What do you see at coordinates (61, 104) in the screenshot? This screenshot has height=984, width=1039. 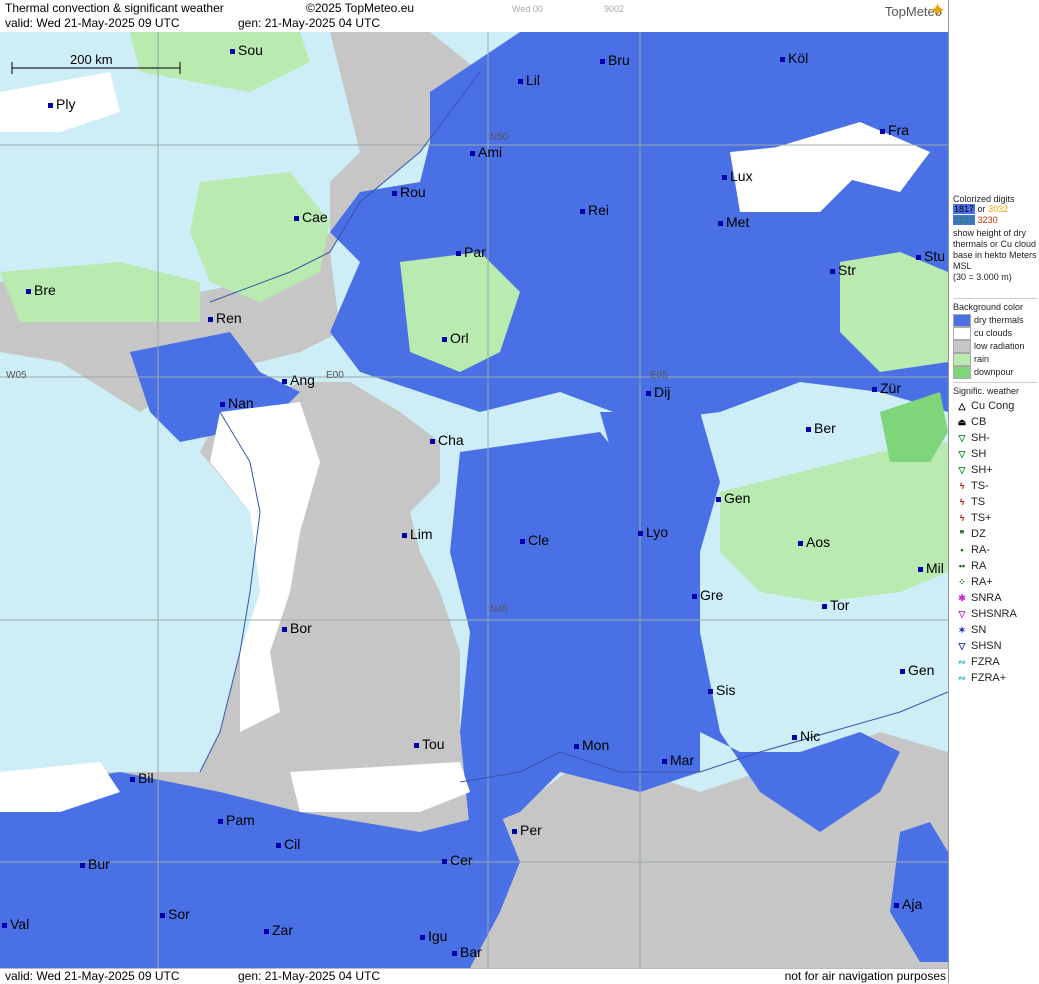 I see `city-label: Ply` at bounding box center [61, 104].